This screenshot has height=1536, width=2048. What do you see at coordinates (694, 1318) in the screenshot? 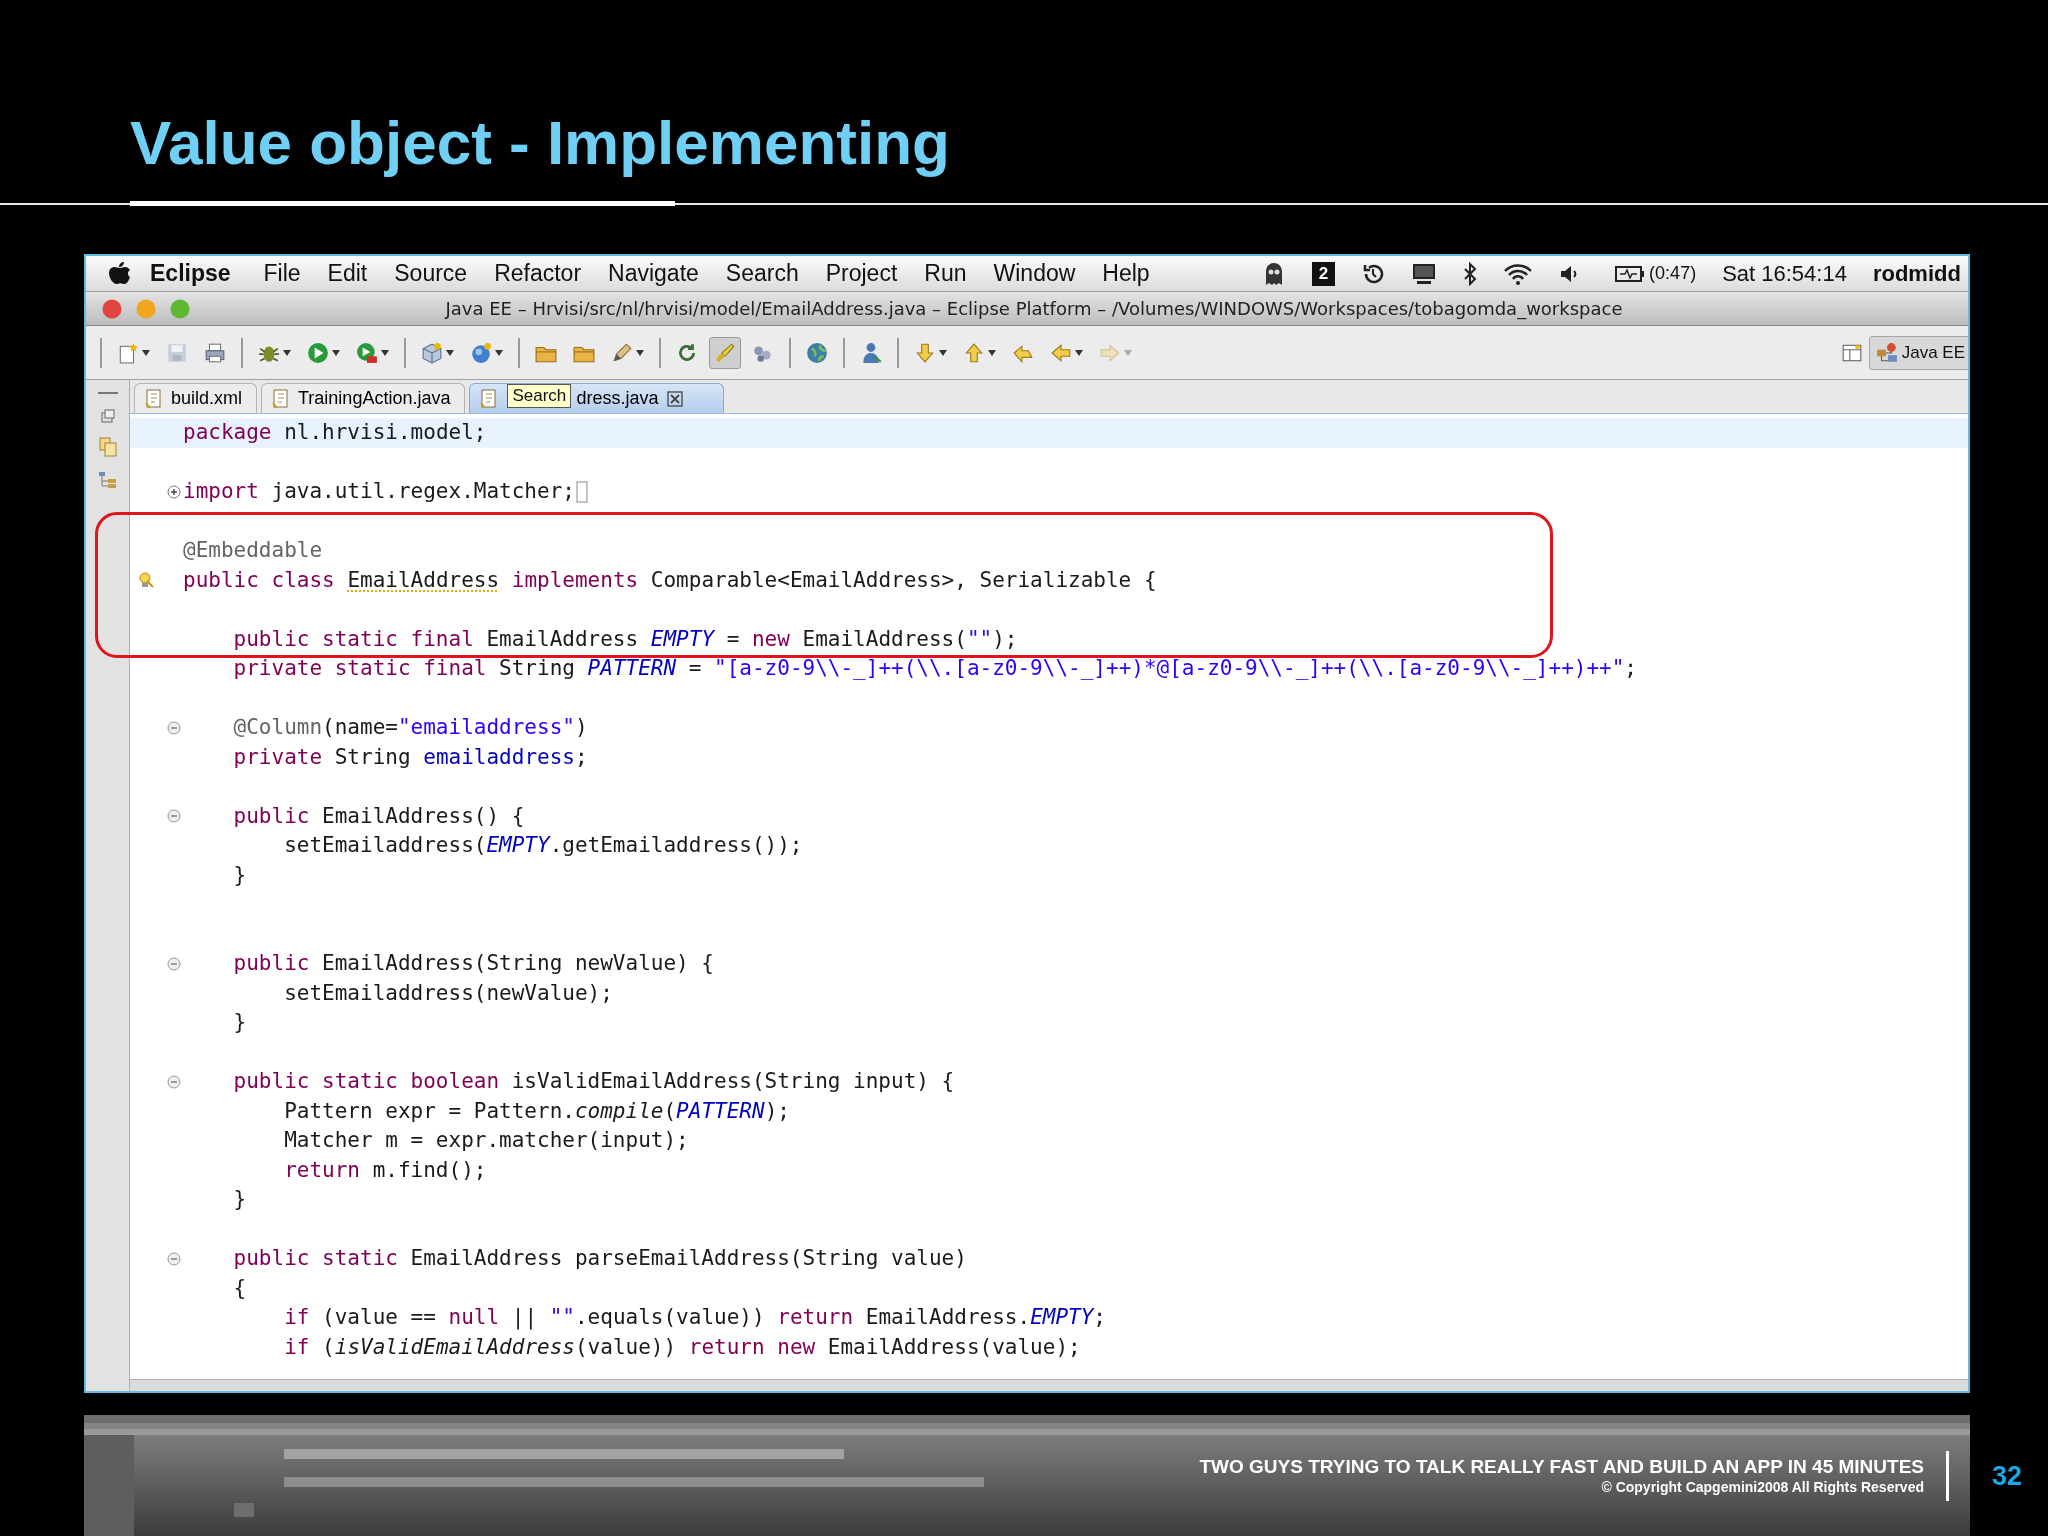
I see `code-line: if (value == null || "".equals(value)) return EmailAddress.EMPTY;` at bounding box center [694, 1318].